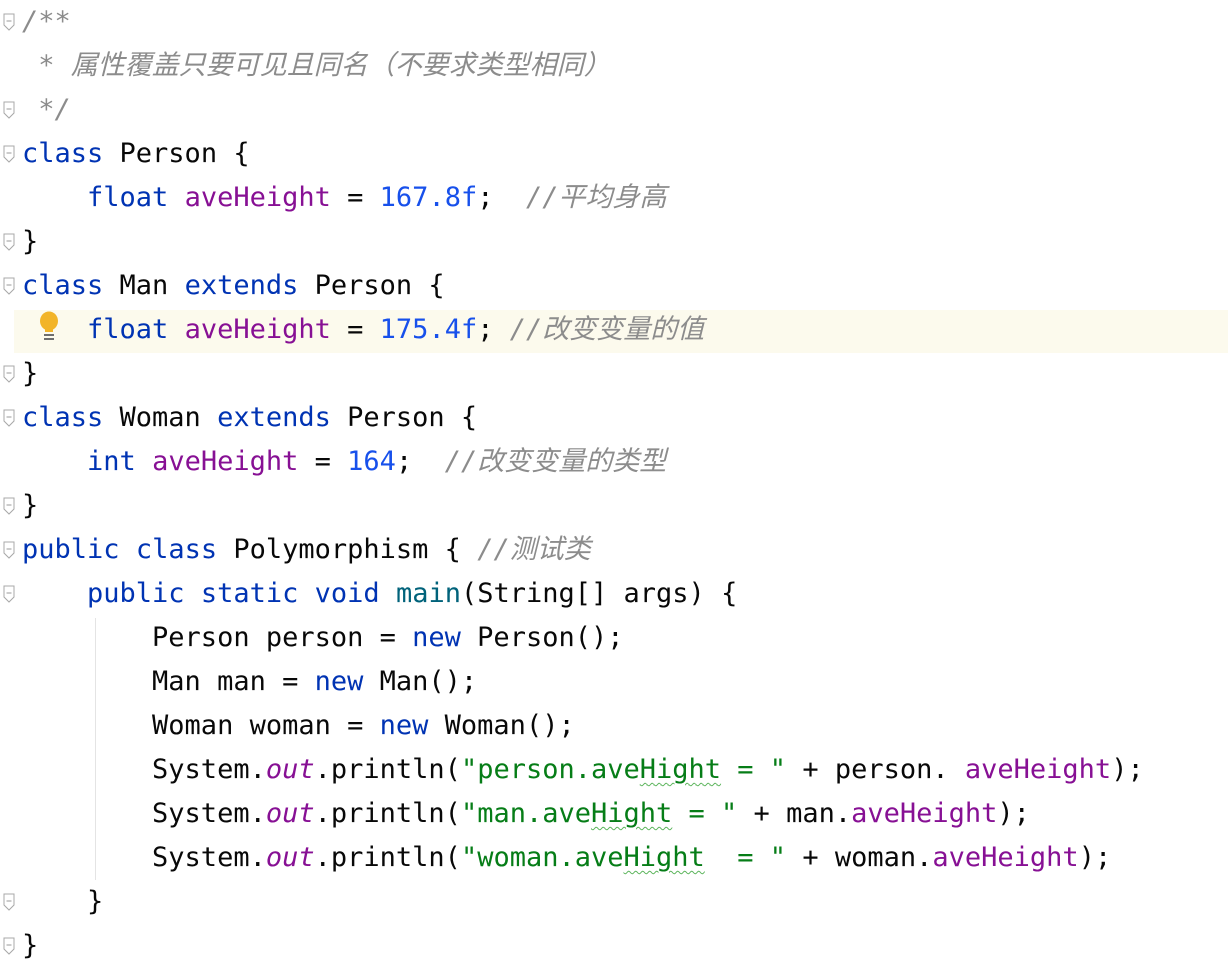 The height and width of the screenshot is (968, 1228). What do you see at coordinates (596, 197) in the screenshot?
I see `code-token: //平均身高` at bounding box center [596, 197].